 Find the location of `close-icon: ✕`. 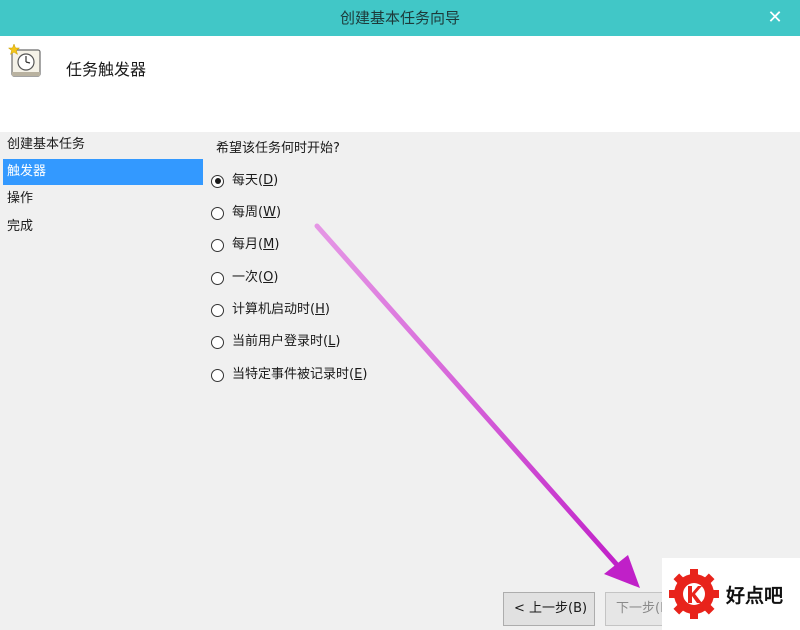

close-icon: ✕ is located at coordinates (775, 18).